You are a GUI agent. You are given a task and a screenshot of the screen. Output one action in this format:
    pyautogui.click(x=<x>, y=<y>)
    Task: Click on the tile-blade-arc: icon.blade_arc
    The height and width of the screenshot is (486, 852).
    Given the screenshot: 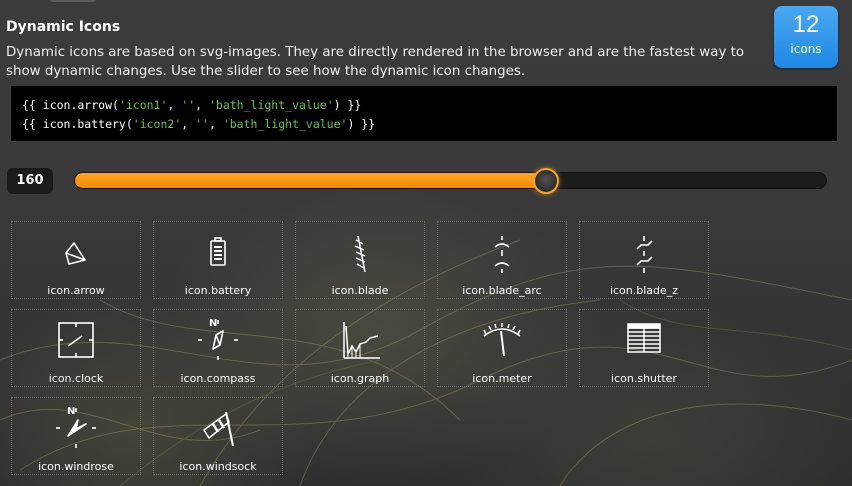 What is the action you would take?
    pyautogui.click(x=502, y=260)
    